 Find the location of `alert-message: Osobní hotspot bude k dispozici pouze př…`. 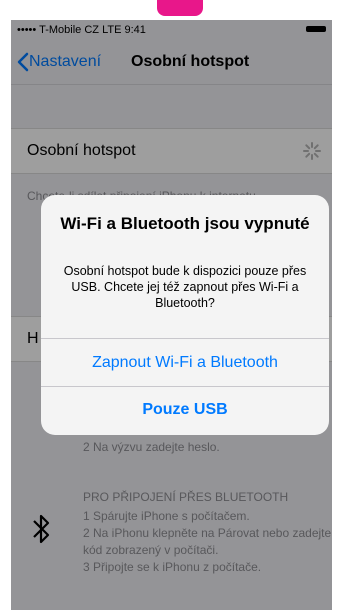

alert-message: Osobní hotspot bude k dispozici pouze př… is located at coordinates (185, 287).